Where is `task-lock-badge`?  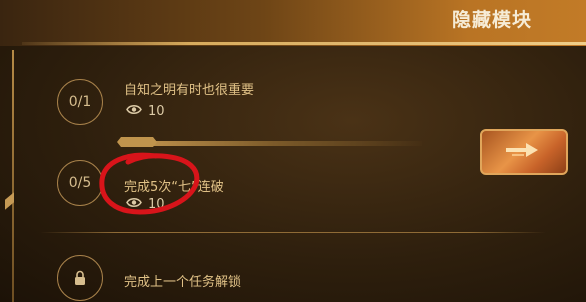
task-lock-badge is located at coordinates (80, 278).